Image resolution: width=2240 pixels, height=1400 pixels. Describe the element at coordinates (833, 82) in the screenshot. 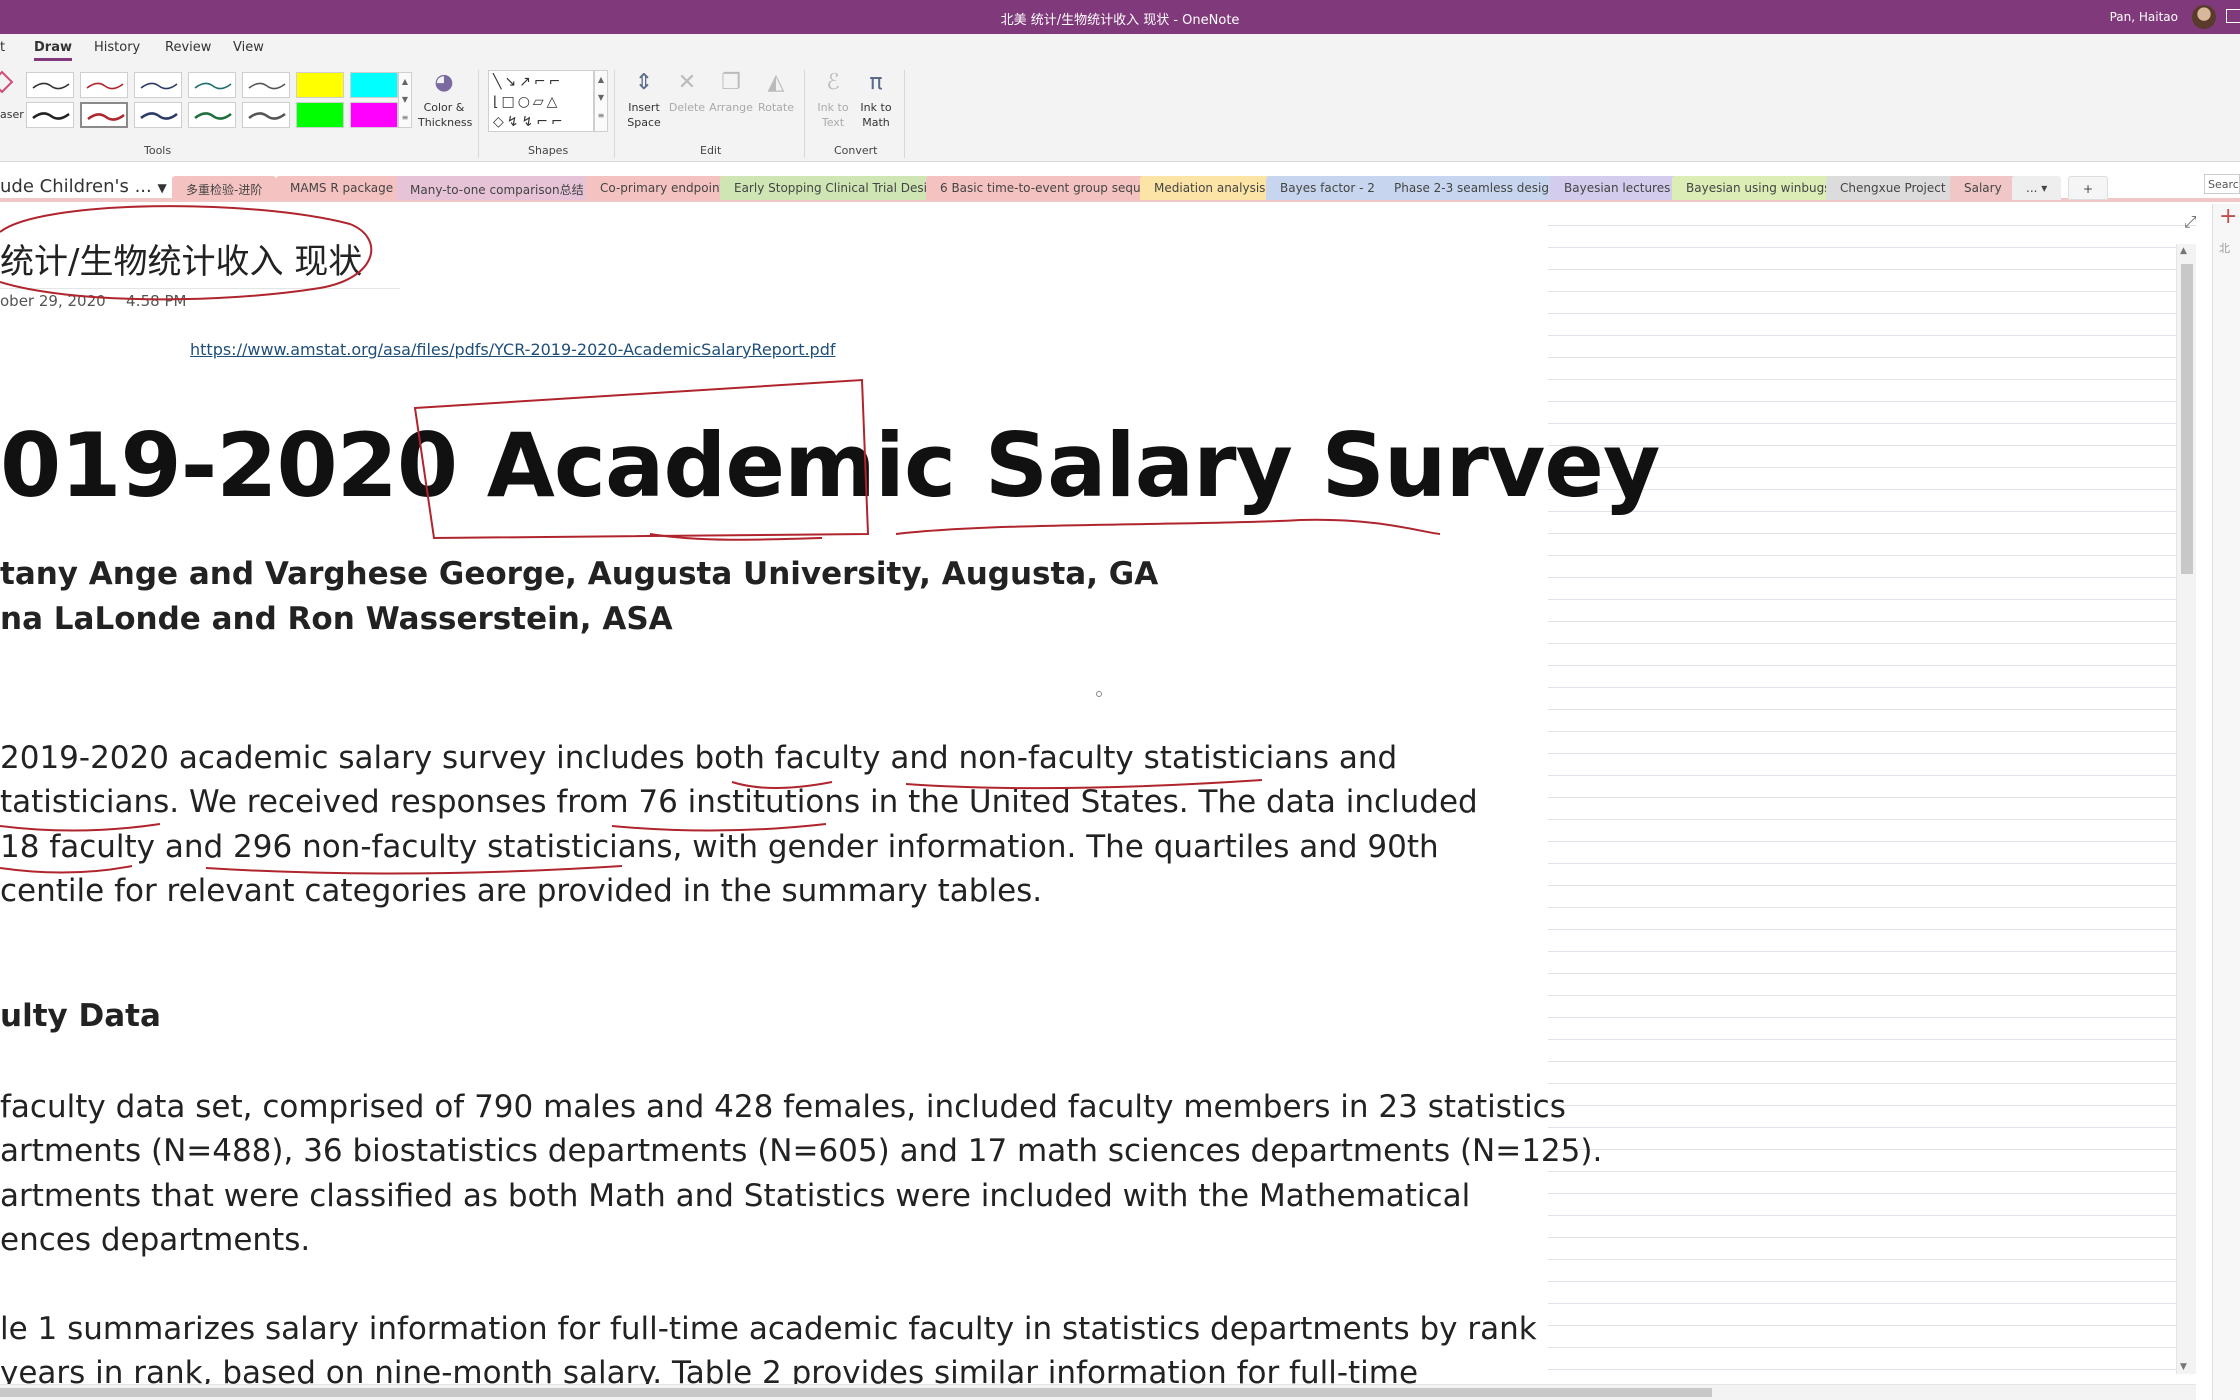

I see `ink-to-text-icon: ℰ` at that location.